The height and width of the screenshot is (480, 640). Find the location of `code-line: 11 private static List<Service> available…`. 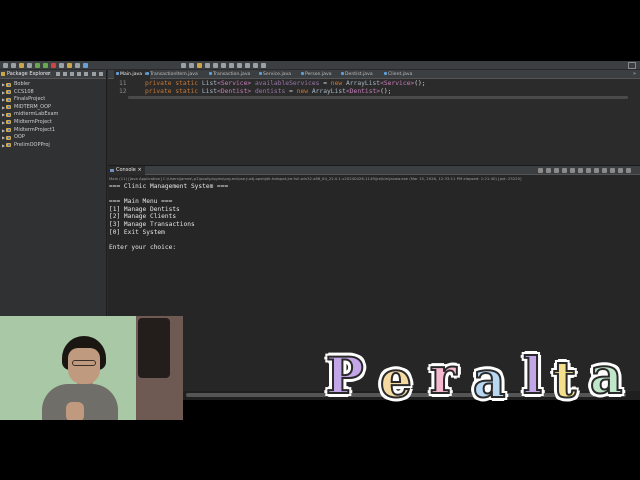

code-line: 11 private static List<Service> available… is located at coordinates (374, 84).